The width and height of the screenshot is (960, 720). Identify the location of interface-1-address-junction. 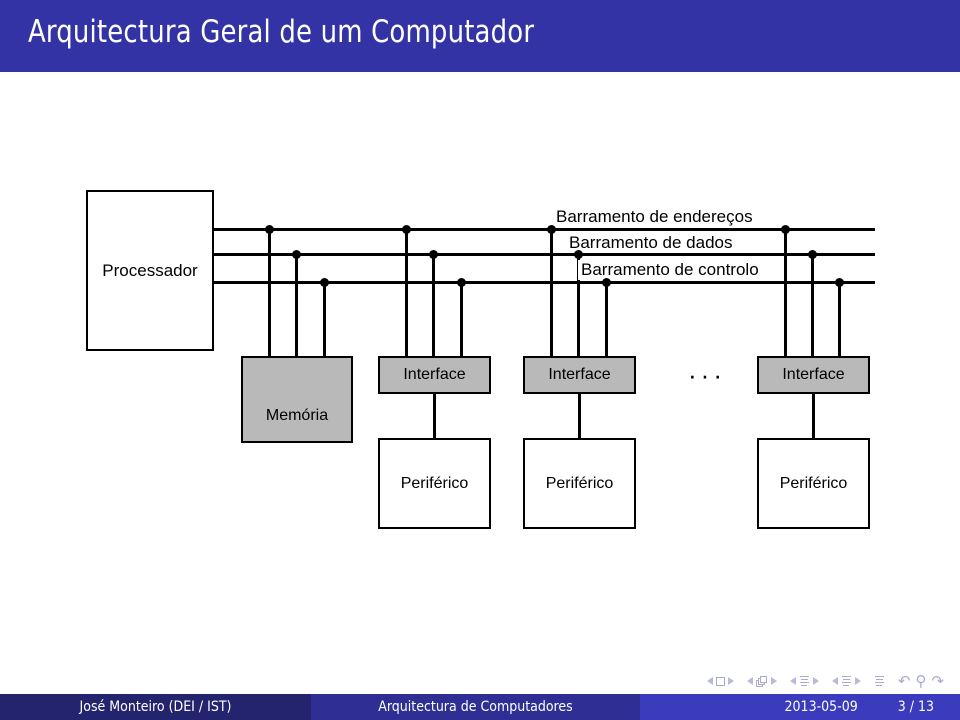
(406, 229).